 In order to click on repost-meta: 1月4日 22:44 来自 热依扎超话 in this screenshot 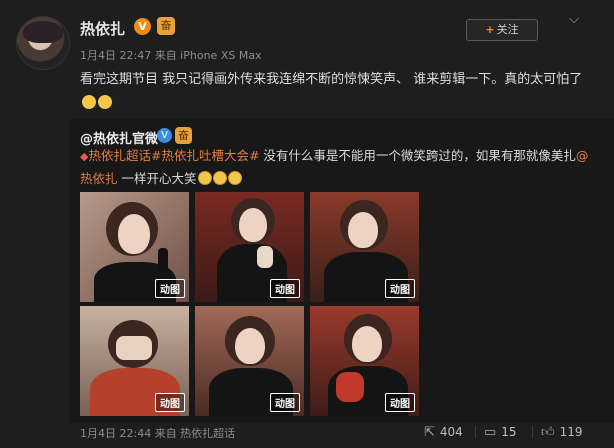, I will do `click(158, 433)`.